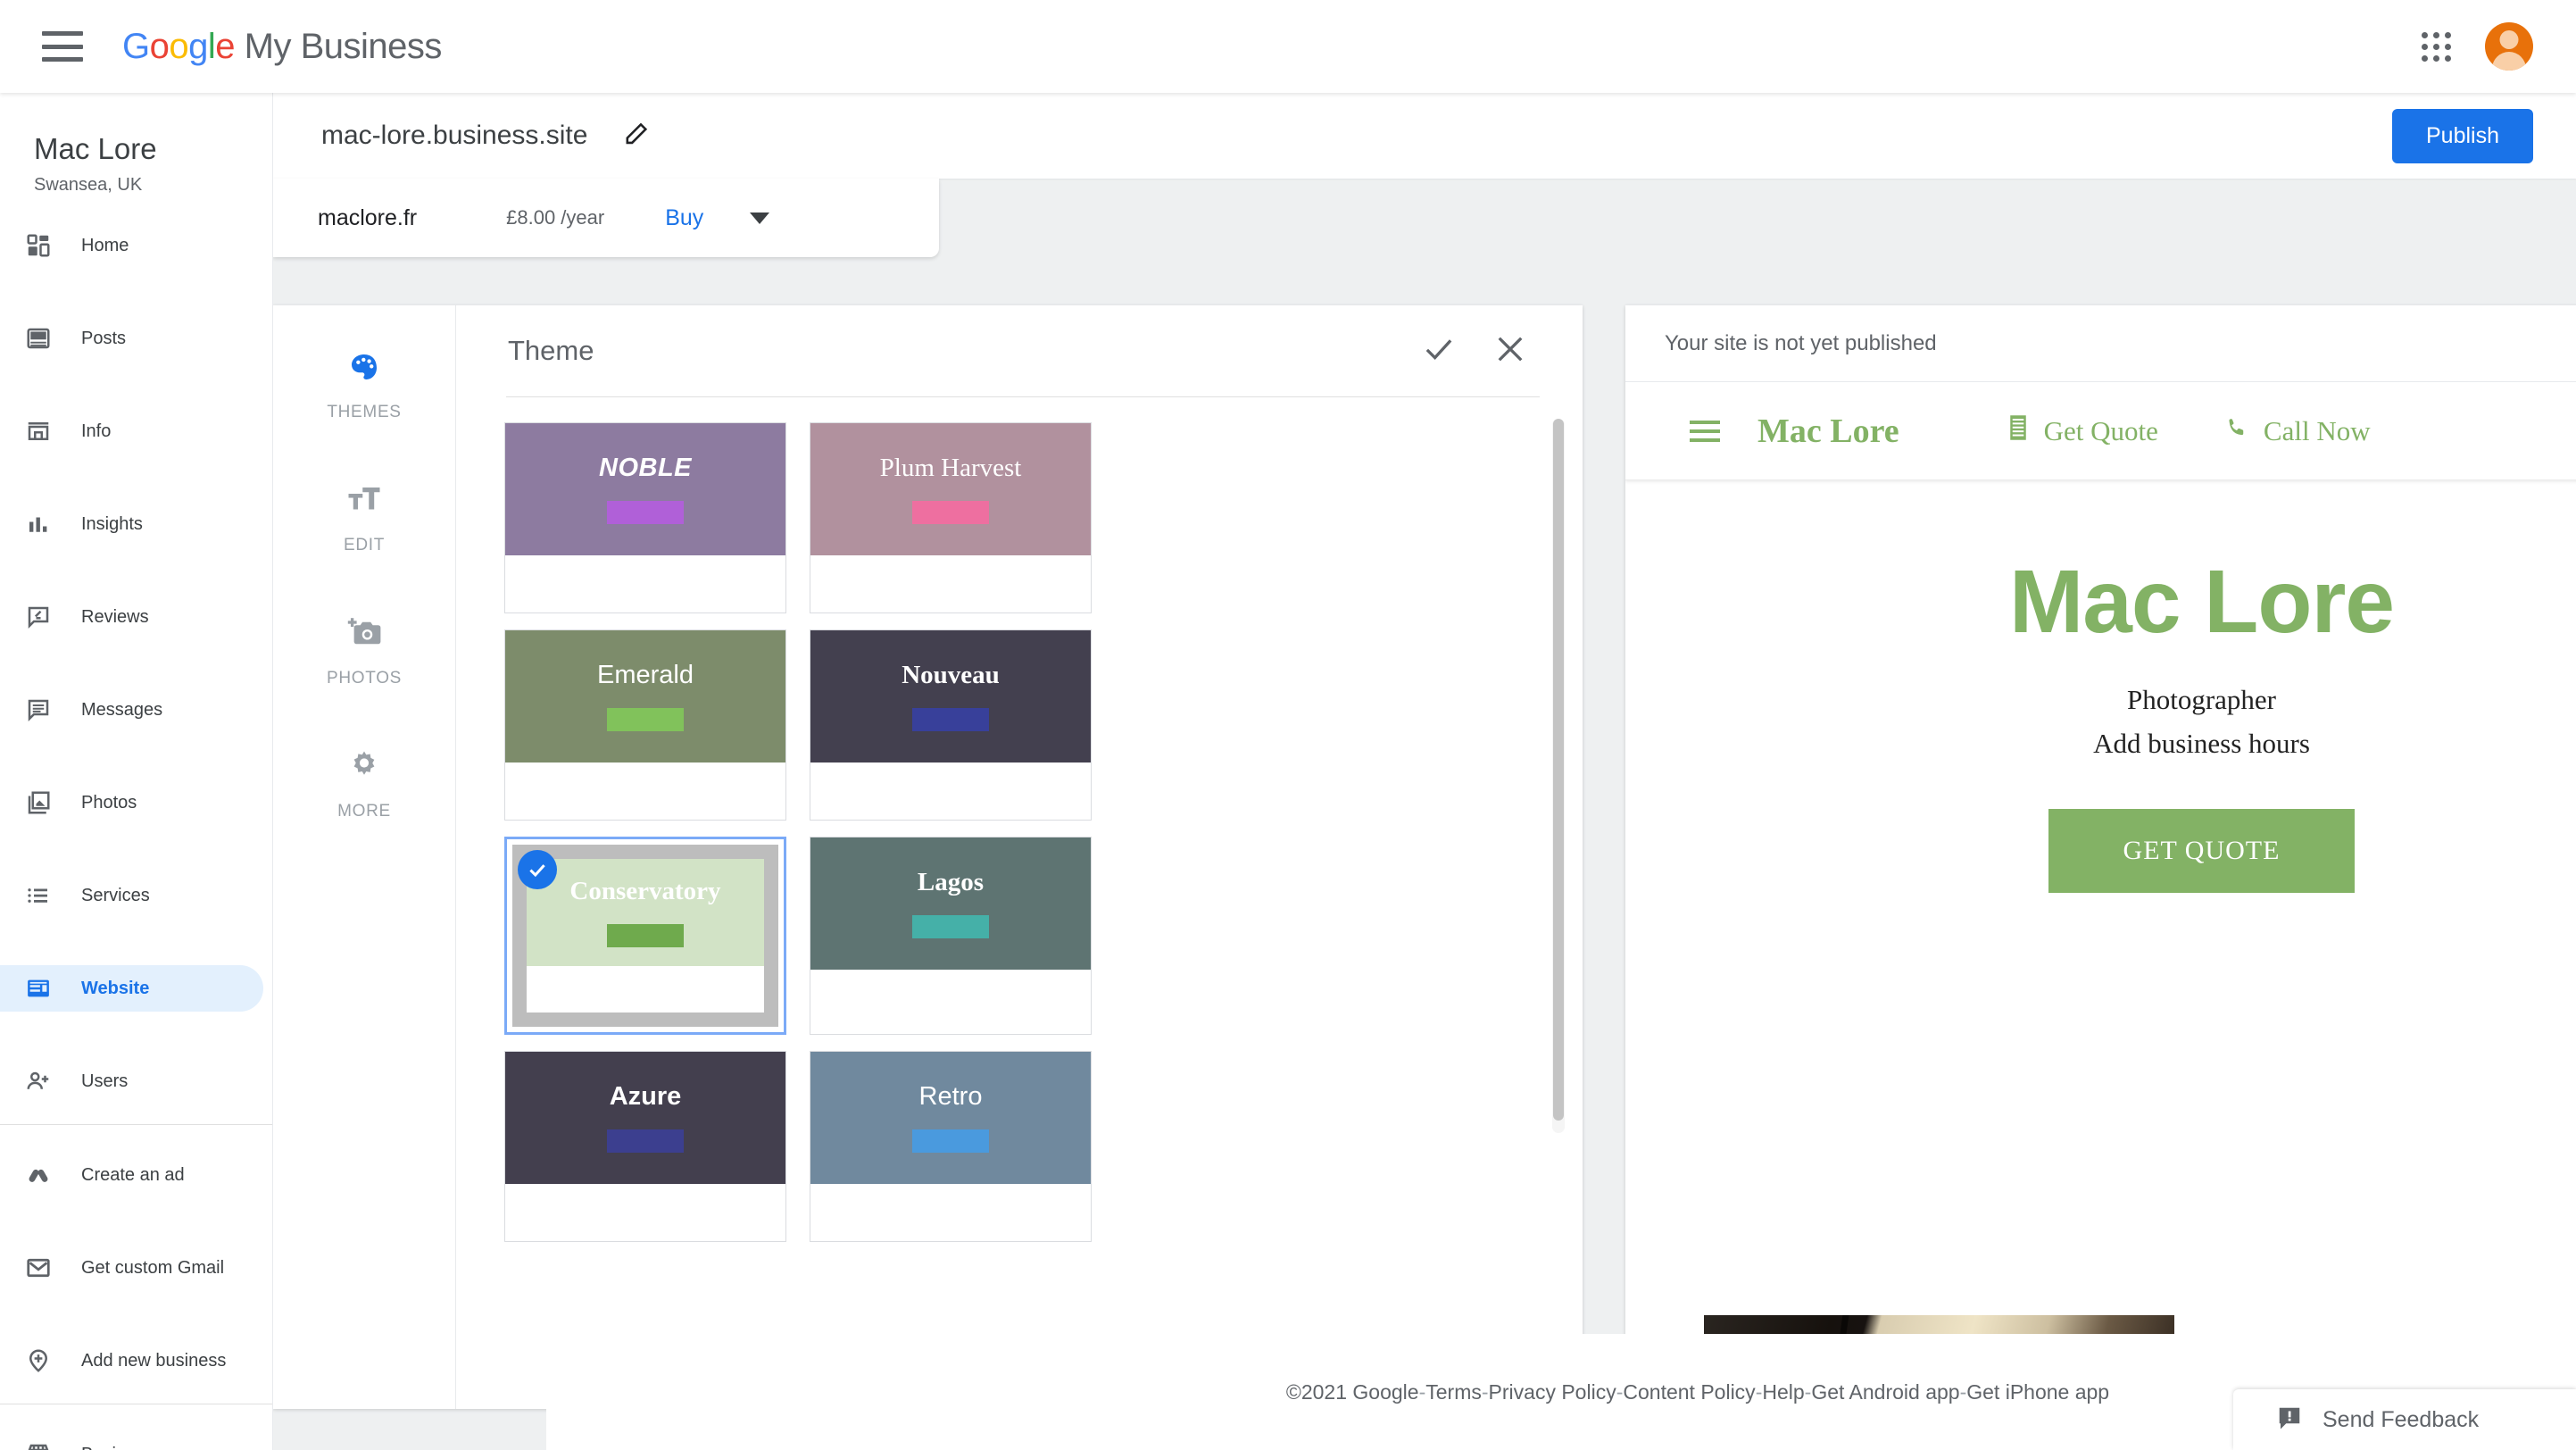 Image resolution: width=2576 pixels, height=1450 pixels. What do you see at coordinates (2405, 1420) in the screenshot?
I see `send-feedback-button: Send Feedback` at bounding box center [2405, 1420].